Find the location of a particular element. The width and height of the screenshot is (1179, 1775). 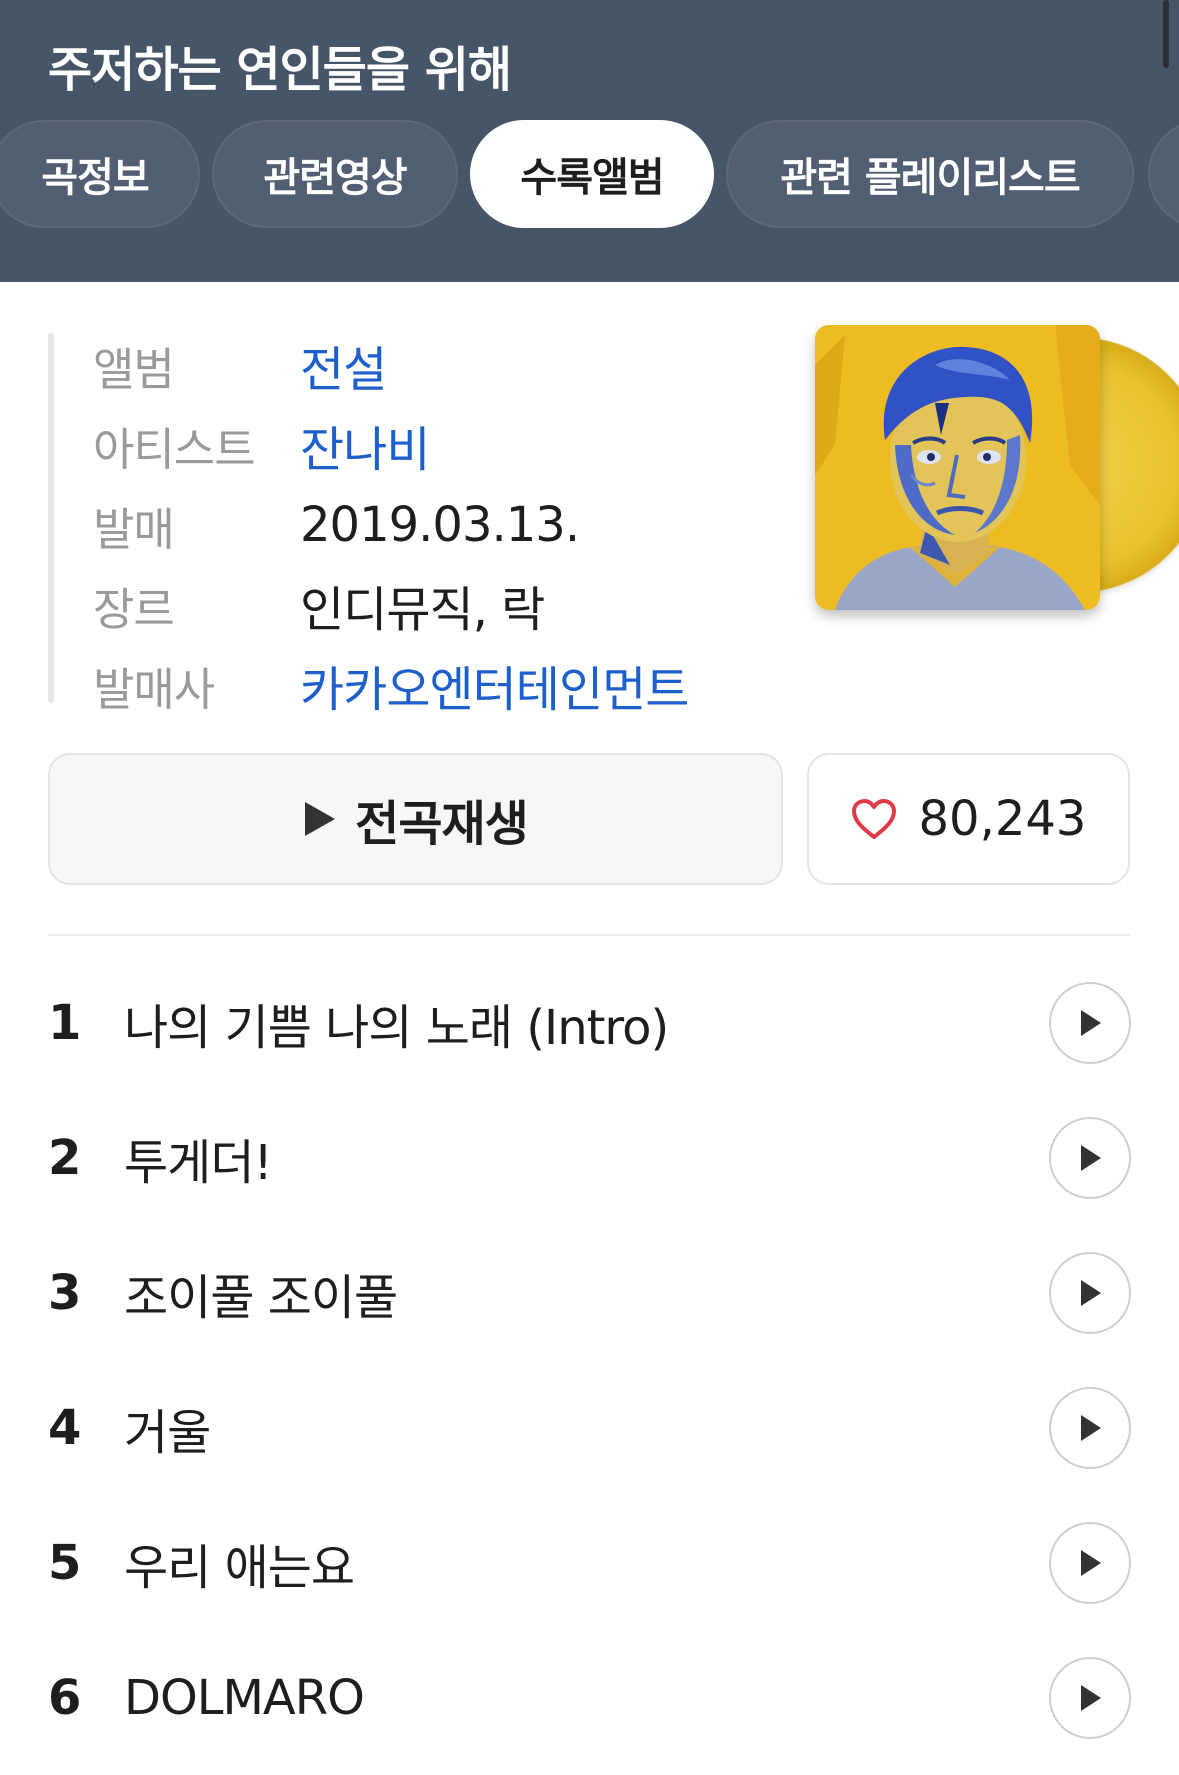

info-label-album: 앨범 is located at coordinates (134, 369).